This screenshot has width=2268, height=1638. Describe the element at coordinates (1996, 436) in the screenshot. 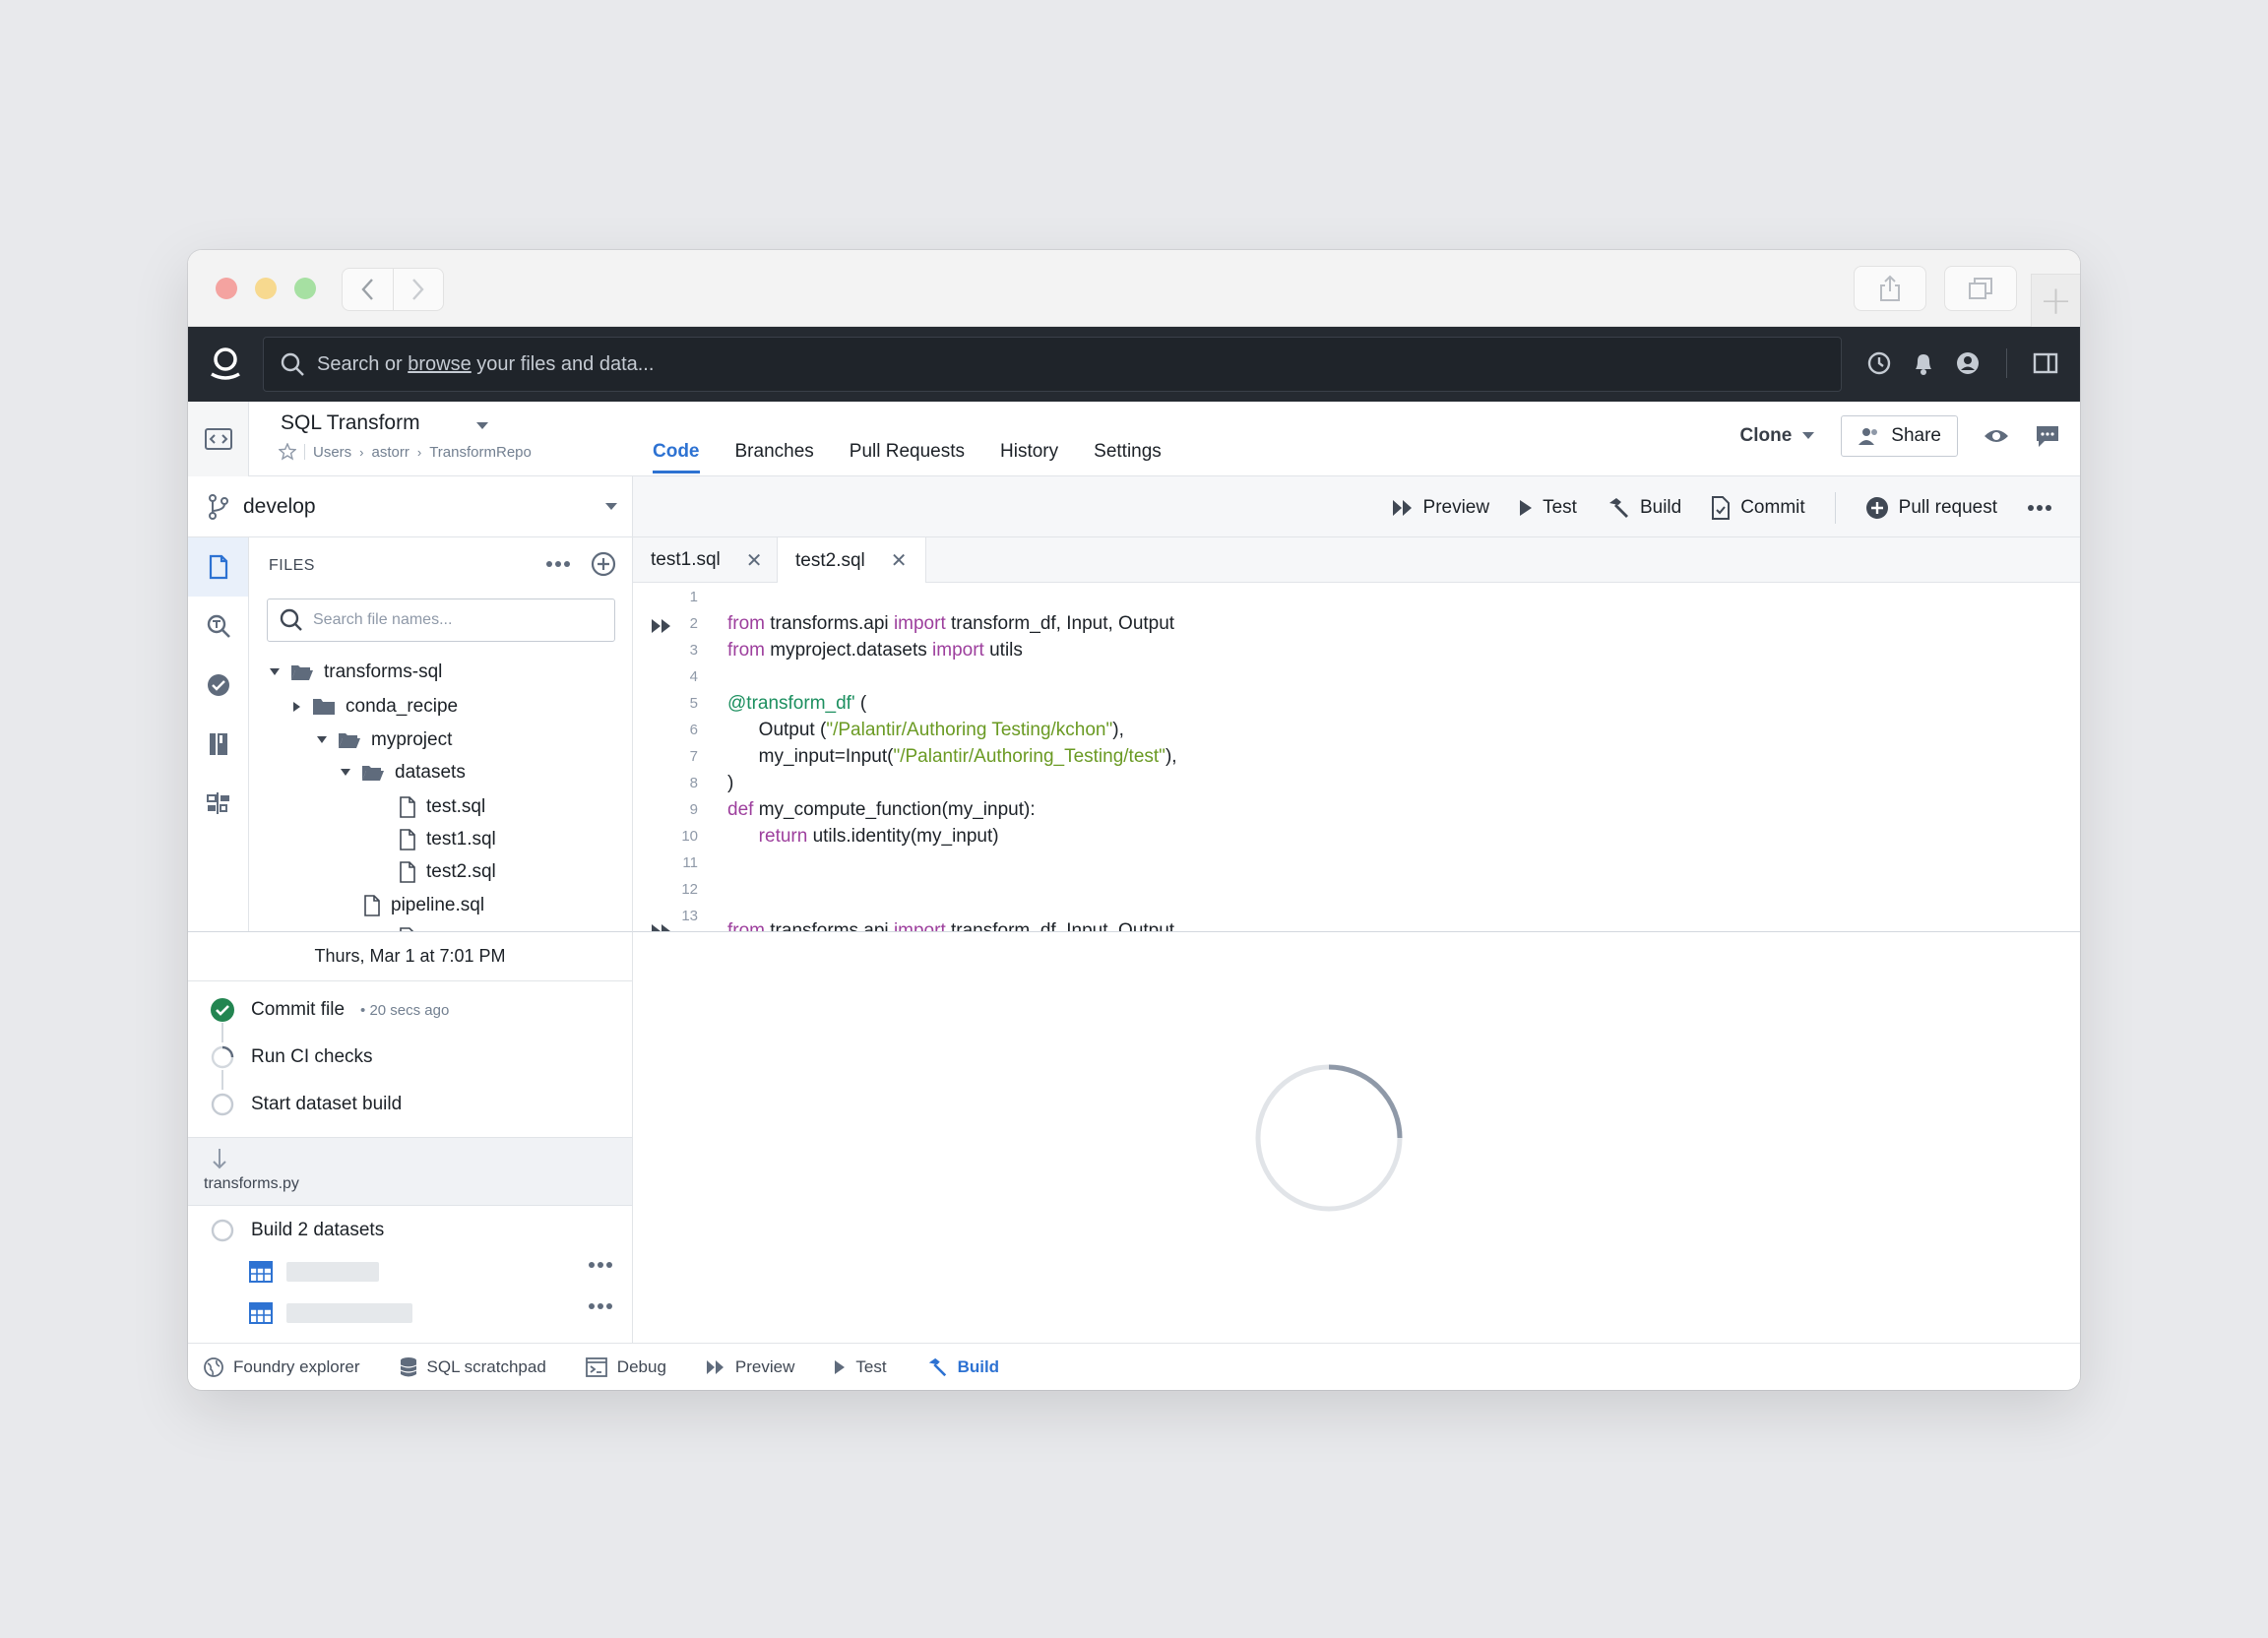

I see `eye-icon` at that location.